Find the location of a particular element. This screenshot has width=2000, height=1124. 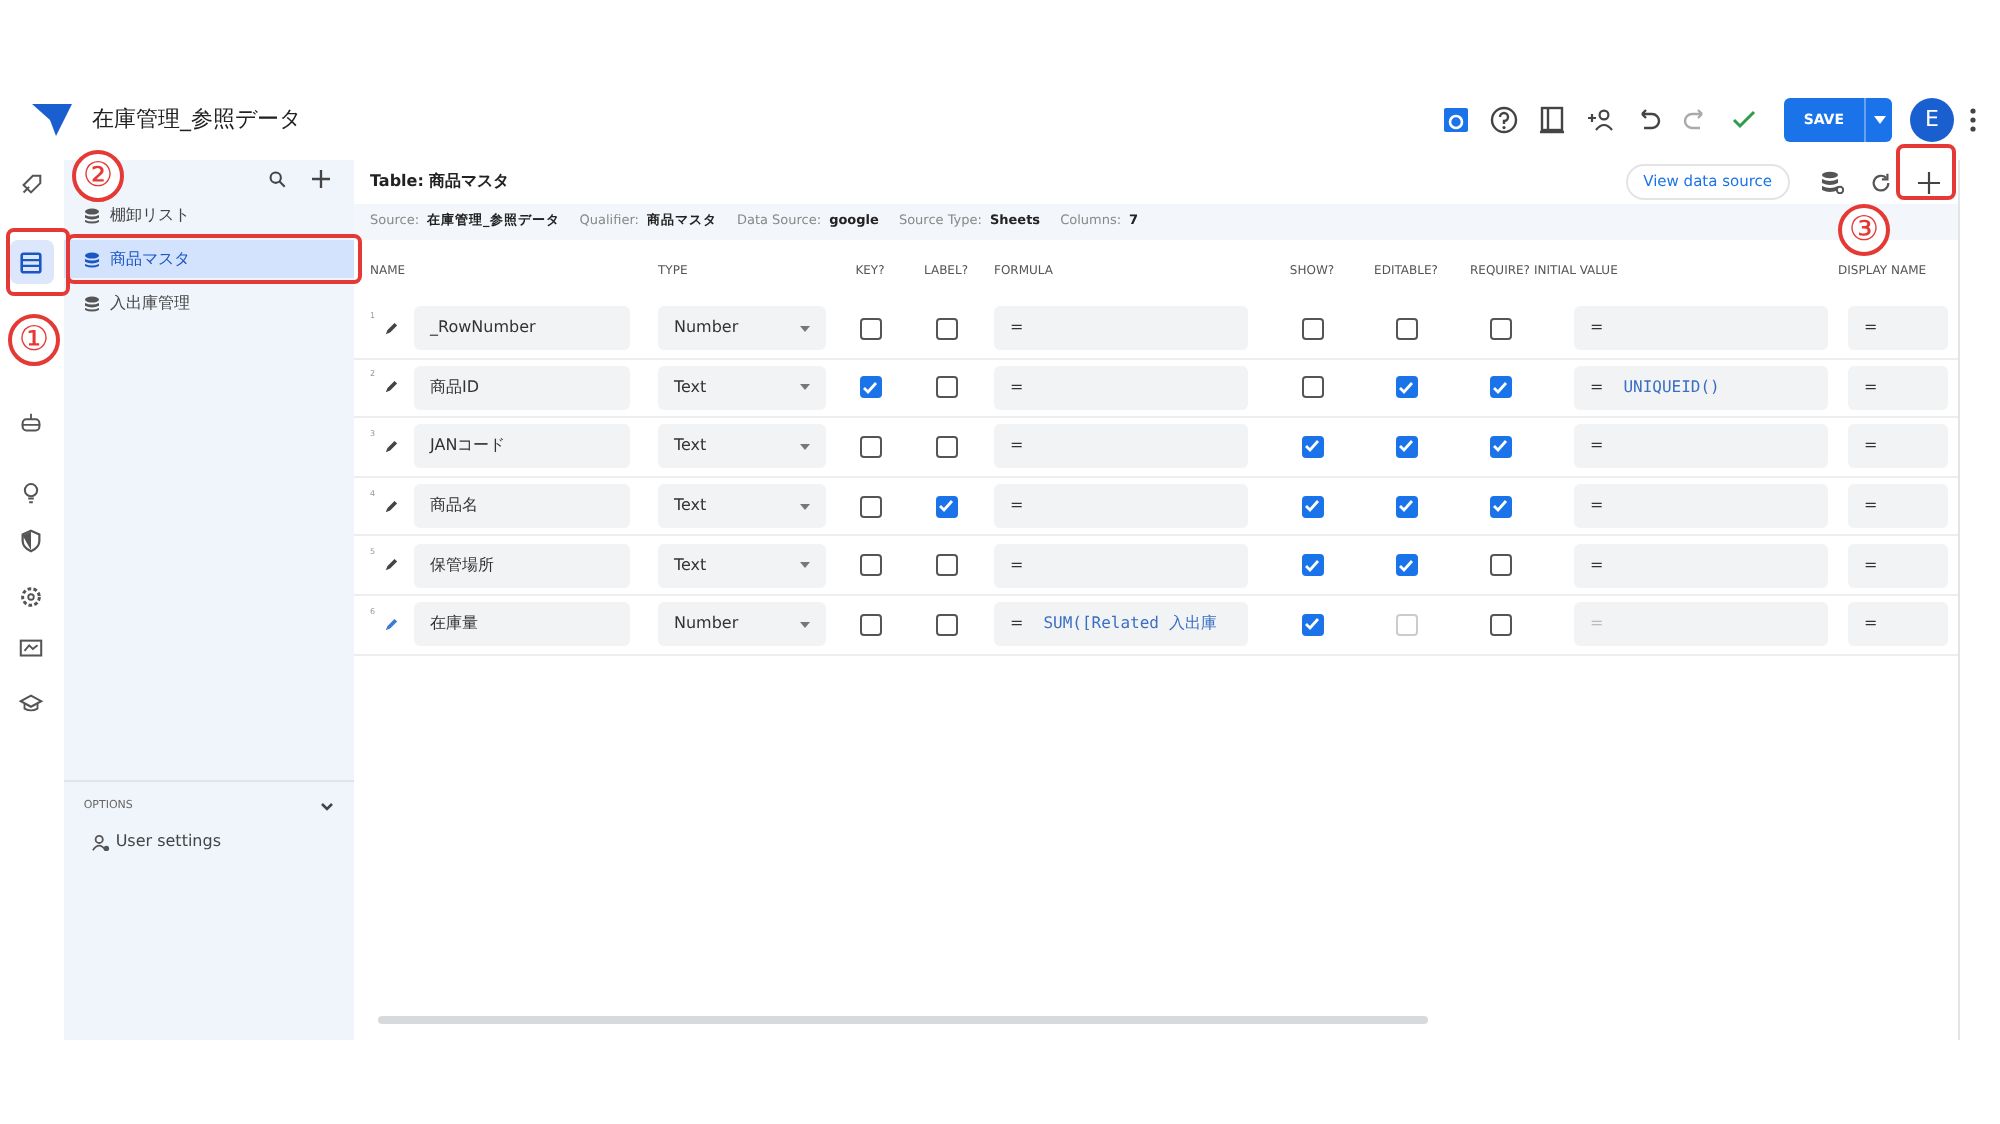

save-menu-button is located at coordinates (1878, 120).